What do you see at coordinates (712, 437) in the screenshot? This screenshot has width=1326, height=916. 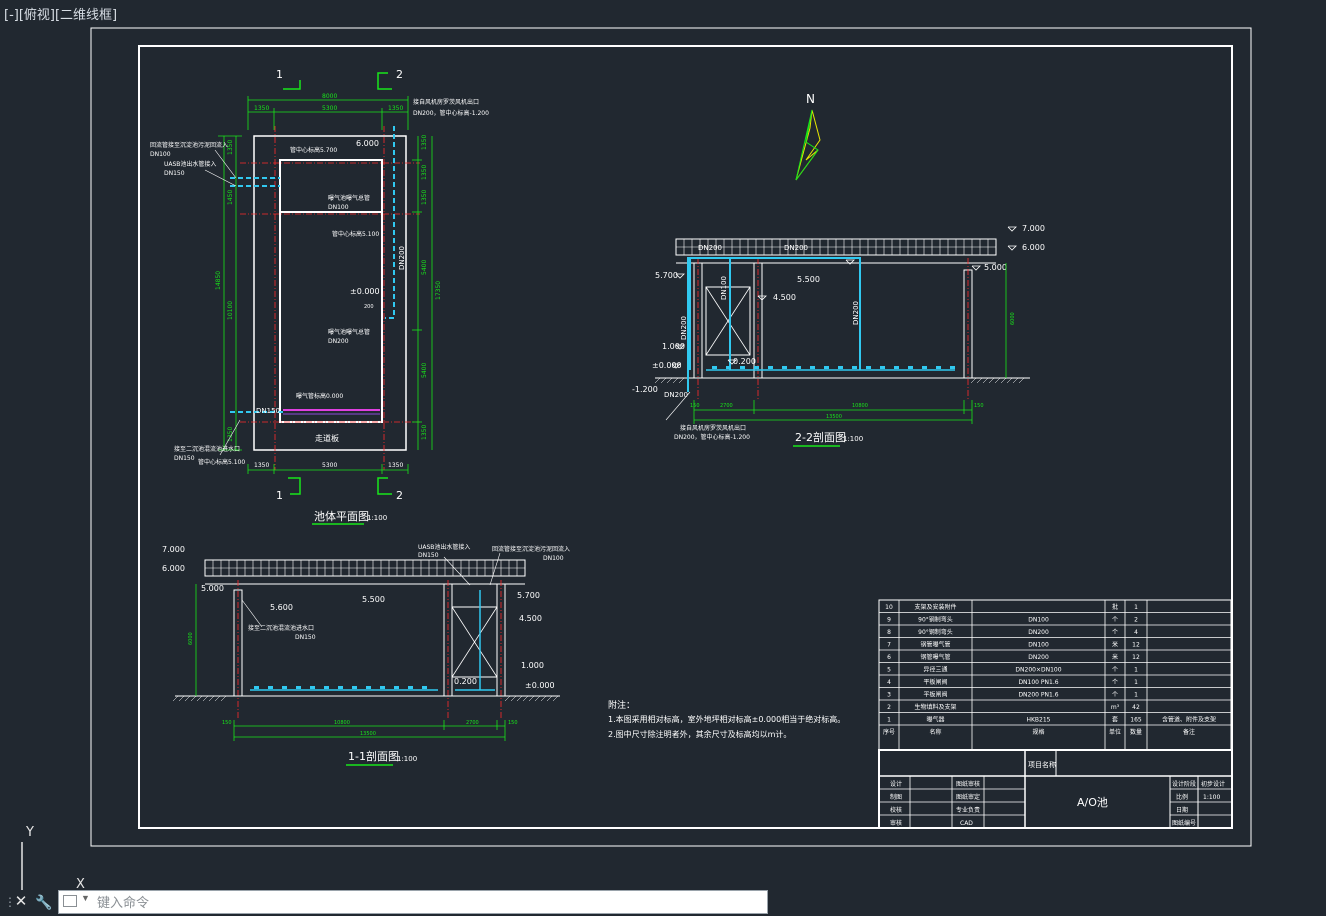 I see `s22-note-2: DN200，管中心标高-1.200` at bounding box center [712, 437].